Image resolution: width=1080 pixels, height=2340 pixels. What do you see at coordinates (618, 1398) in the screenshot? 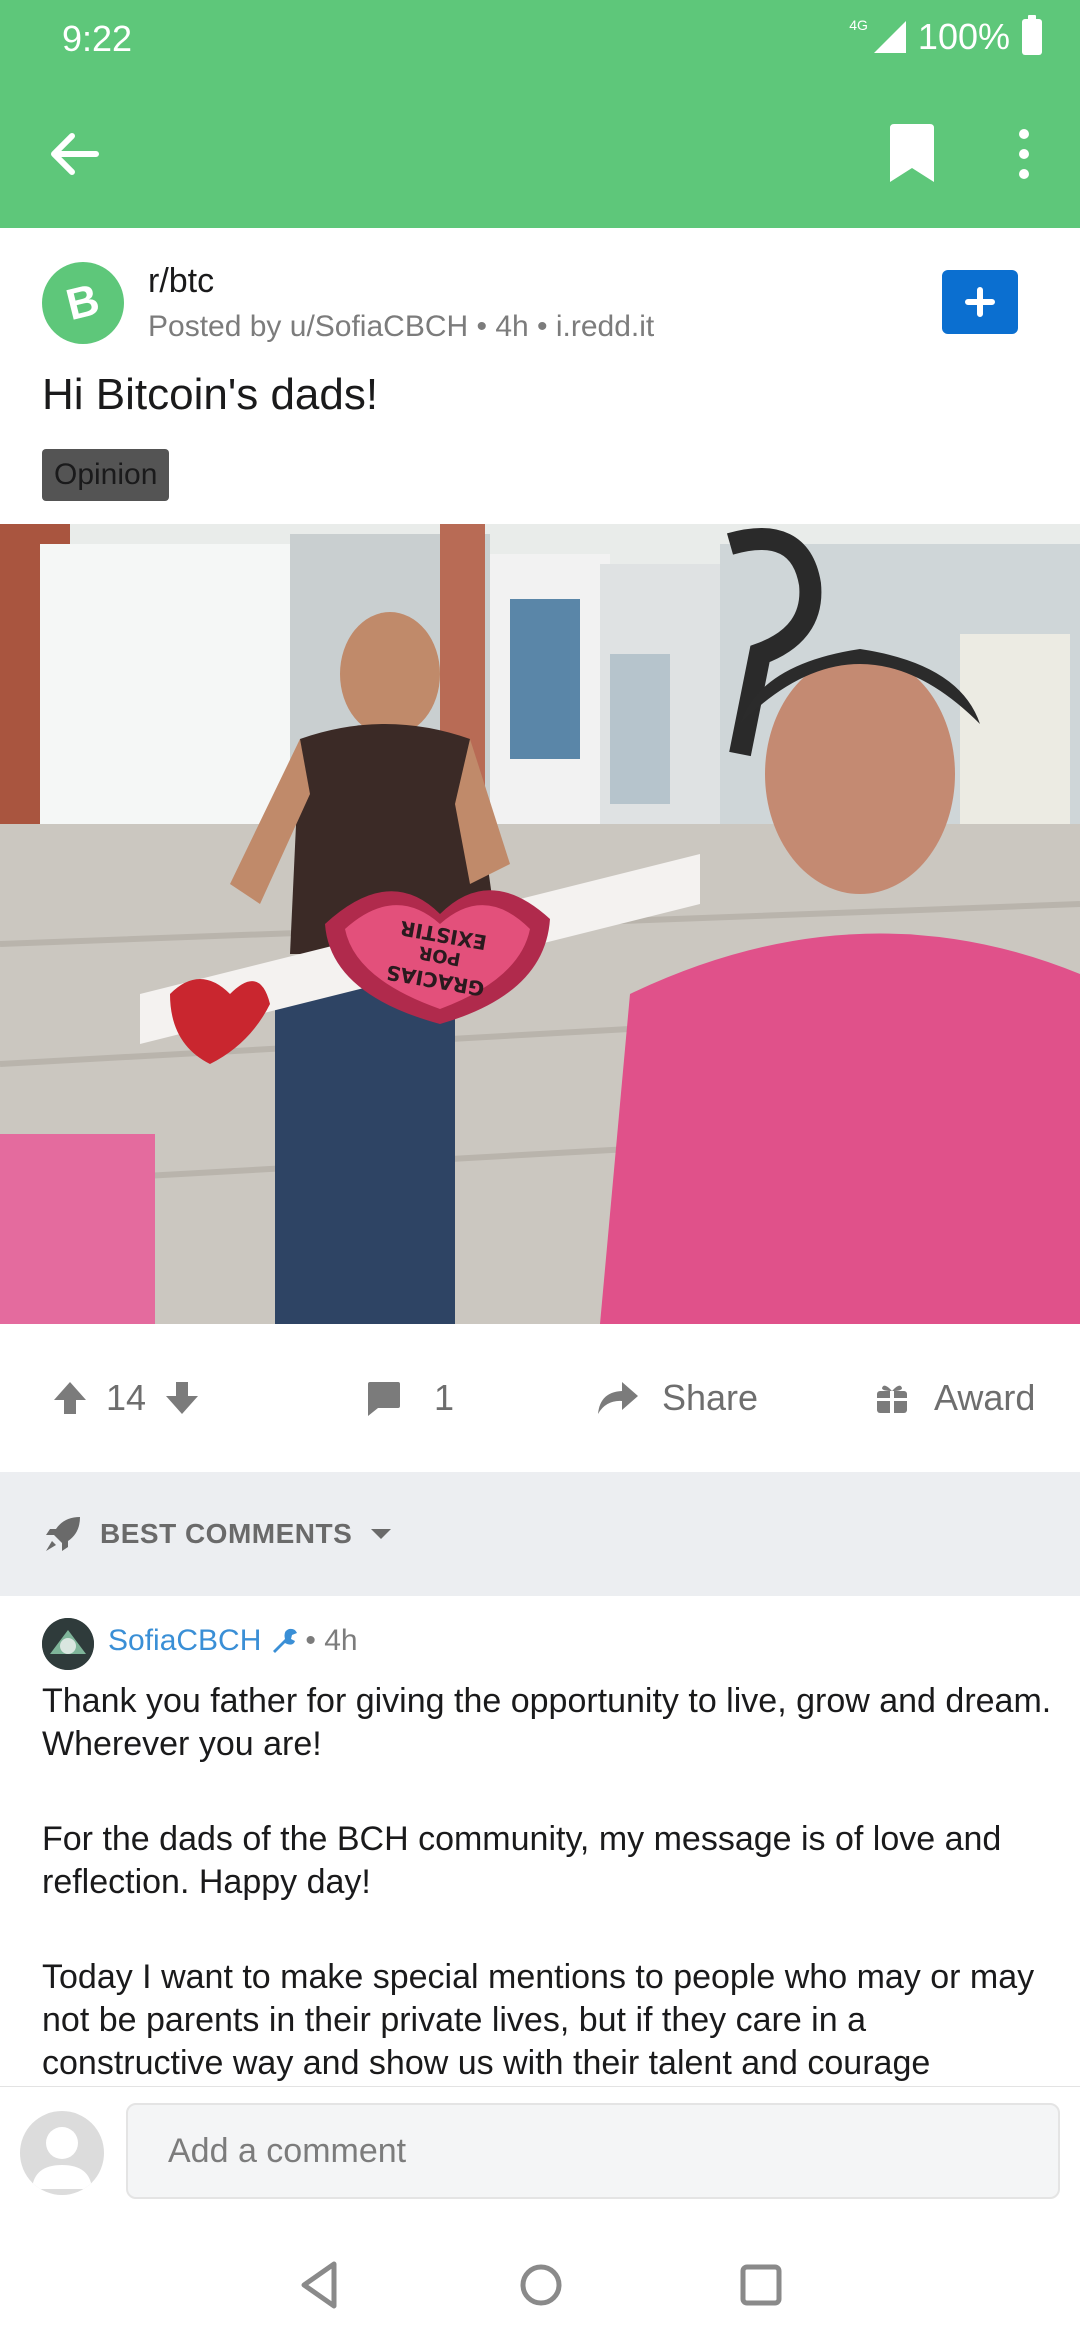
I see `share-icon` at bounding box center [618, 1398].